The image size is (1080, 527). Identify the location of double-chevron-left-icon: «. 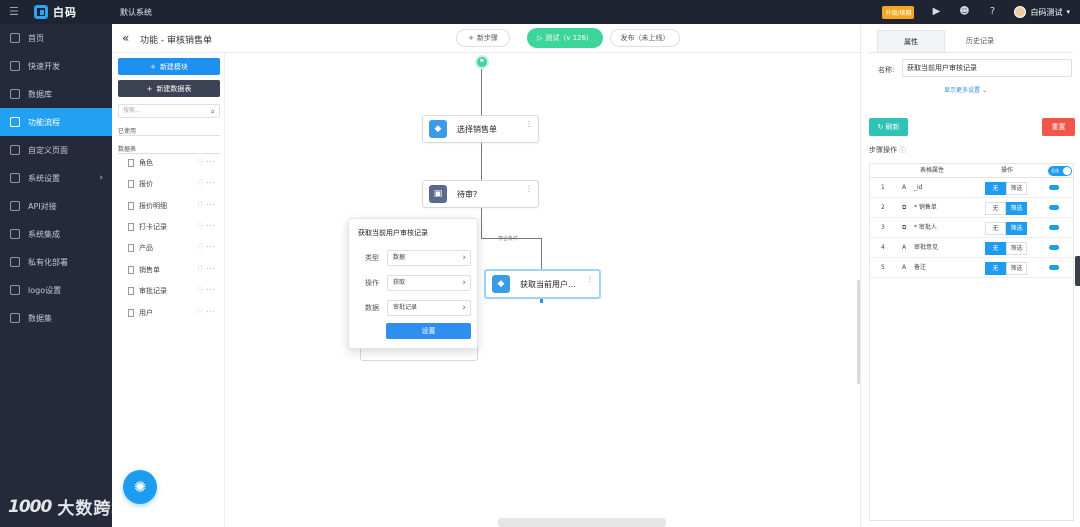
(125, 38).